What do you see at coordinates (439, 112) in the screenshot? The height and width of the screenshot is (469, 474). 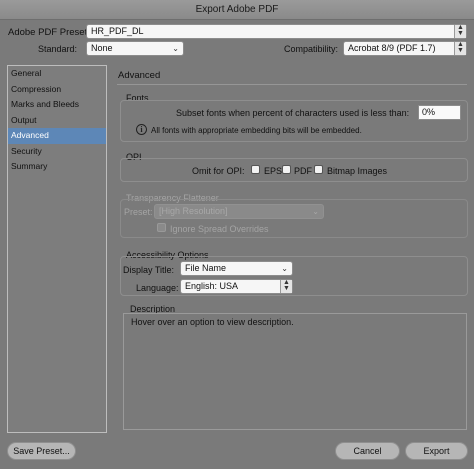 I see `subset-percent-input: 0%` at bounding box center [439, 112].